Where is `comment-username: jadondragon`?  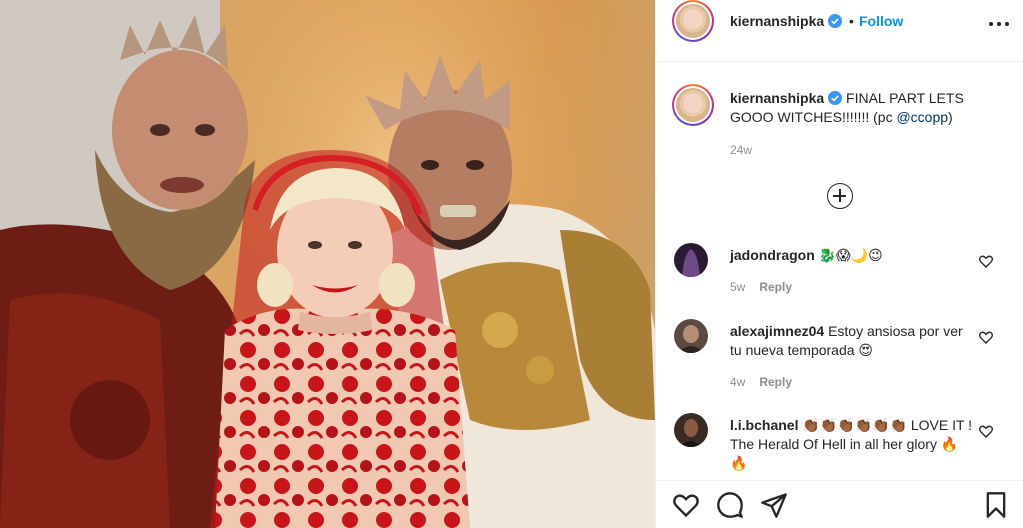 comment-username: jadondragon is located at coordinates (772, 255).